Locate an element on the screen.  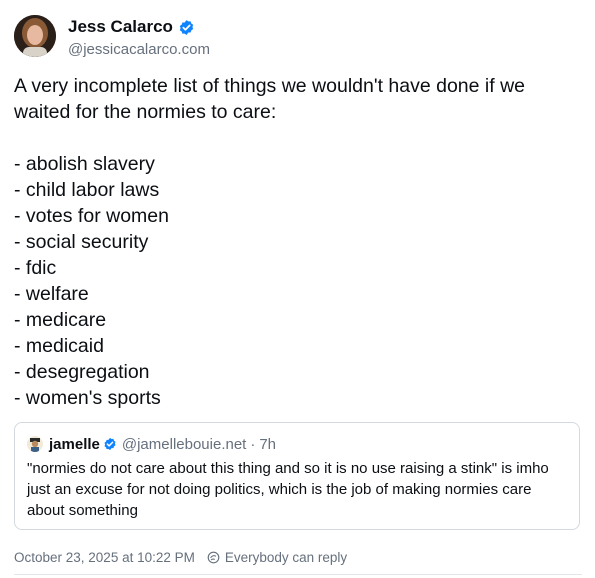
list-item: - women's sports is located at coordinates (87, 398).